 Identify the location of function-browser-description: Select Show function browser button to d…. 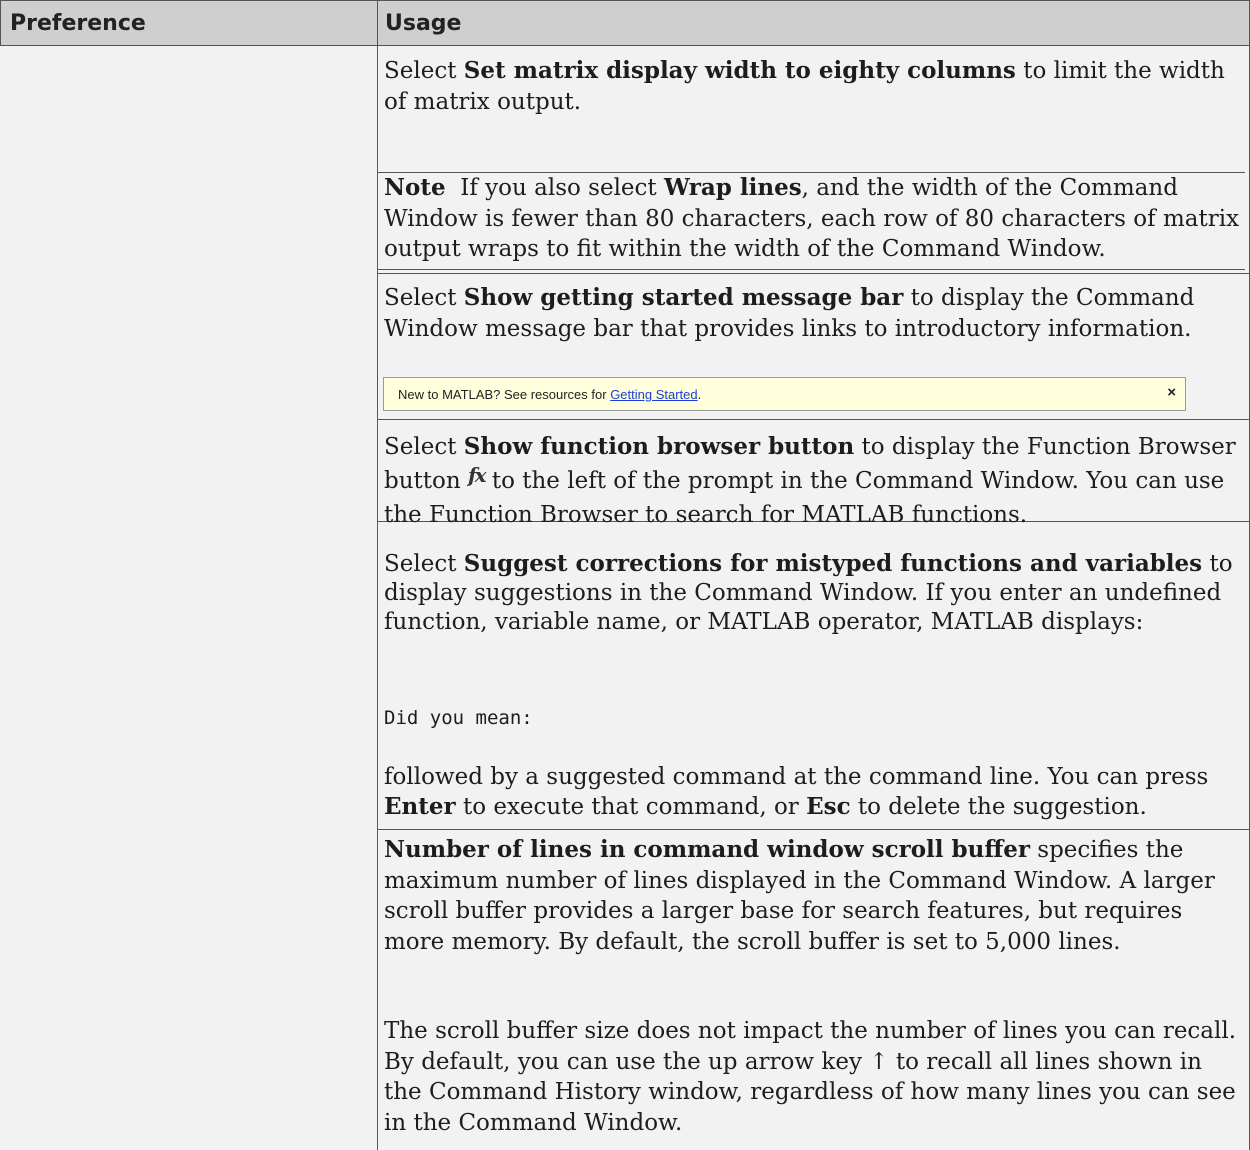
(810, 480).